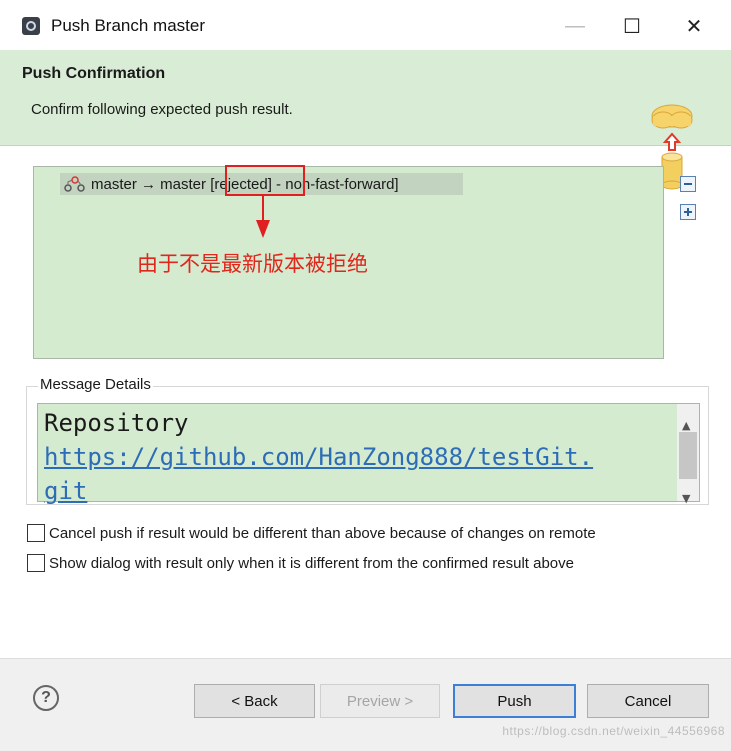  I want to click on annotation-arrow-head, so click(263, 229).